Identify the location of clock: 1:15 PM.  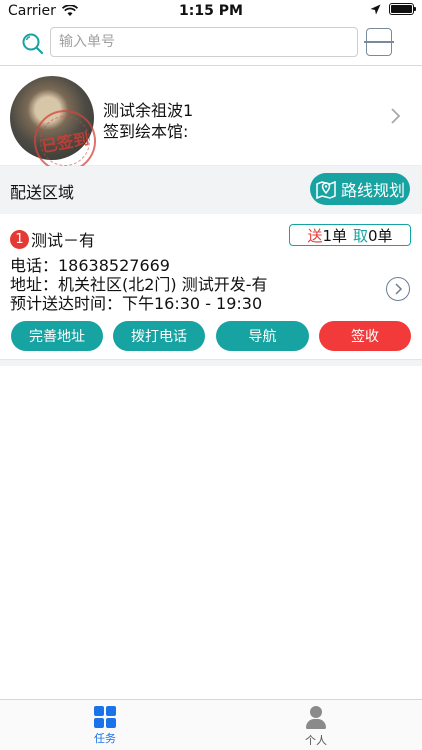
(211, 11).